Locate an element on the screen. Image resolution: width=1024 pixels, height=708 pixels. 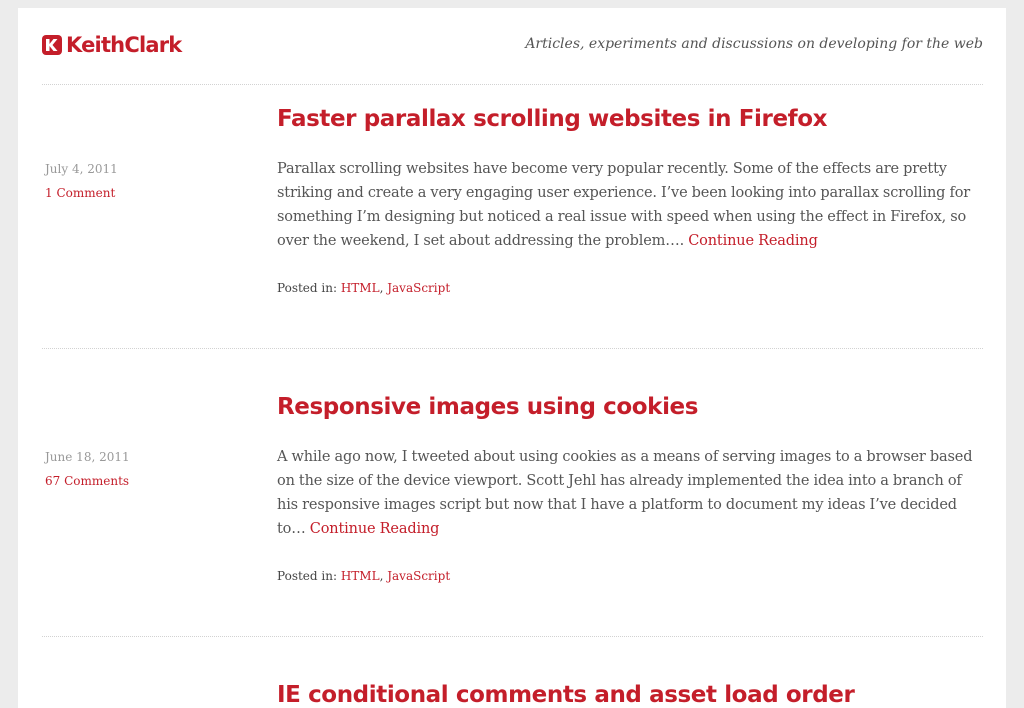
post-comments-link: 1 Comment is located at coordinates (80, 193).